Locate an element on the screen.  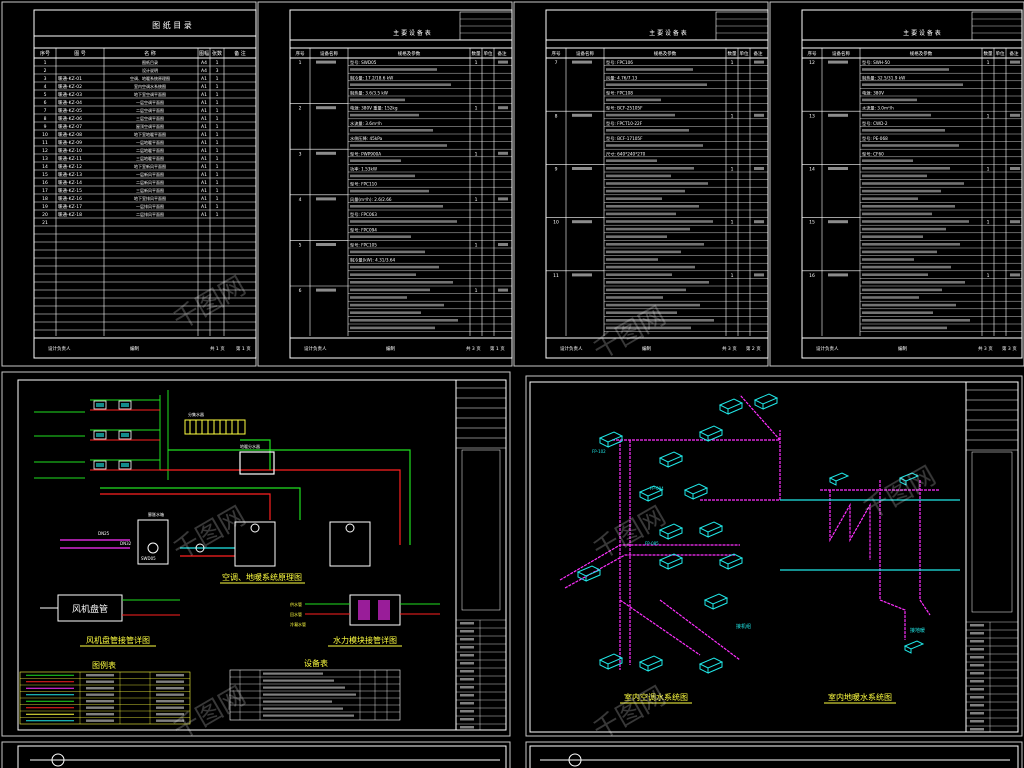
svg-text: 一层地暖平面图 is located at coordinates (150, 142).